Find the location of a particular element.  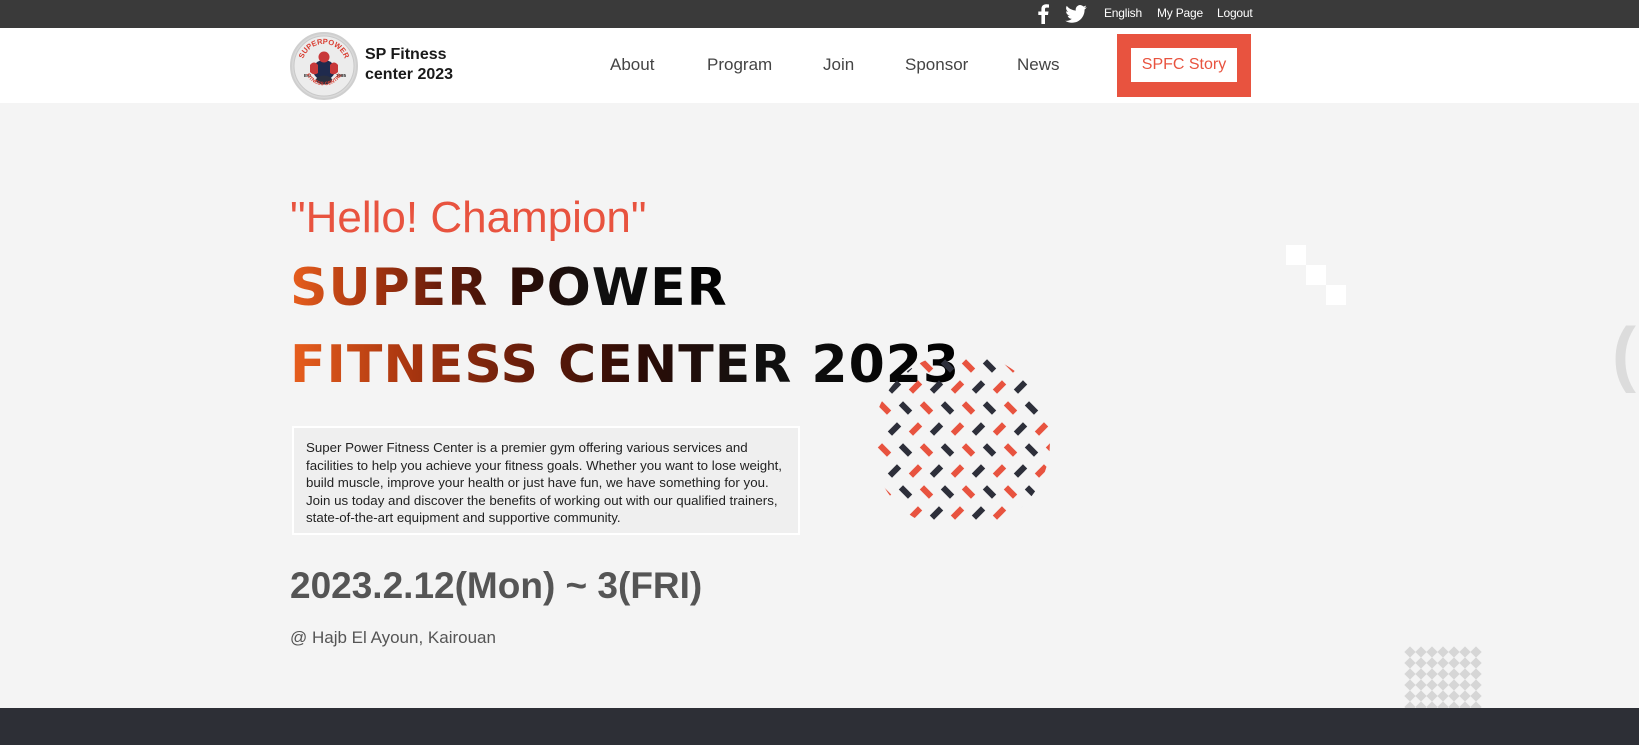

brand-line-1: SP Fitness is located at coordinates (406, 54).